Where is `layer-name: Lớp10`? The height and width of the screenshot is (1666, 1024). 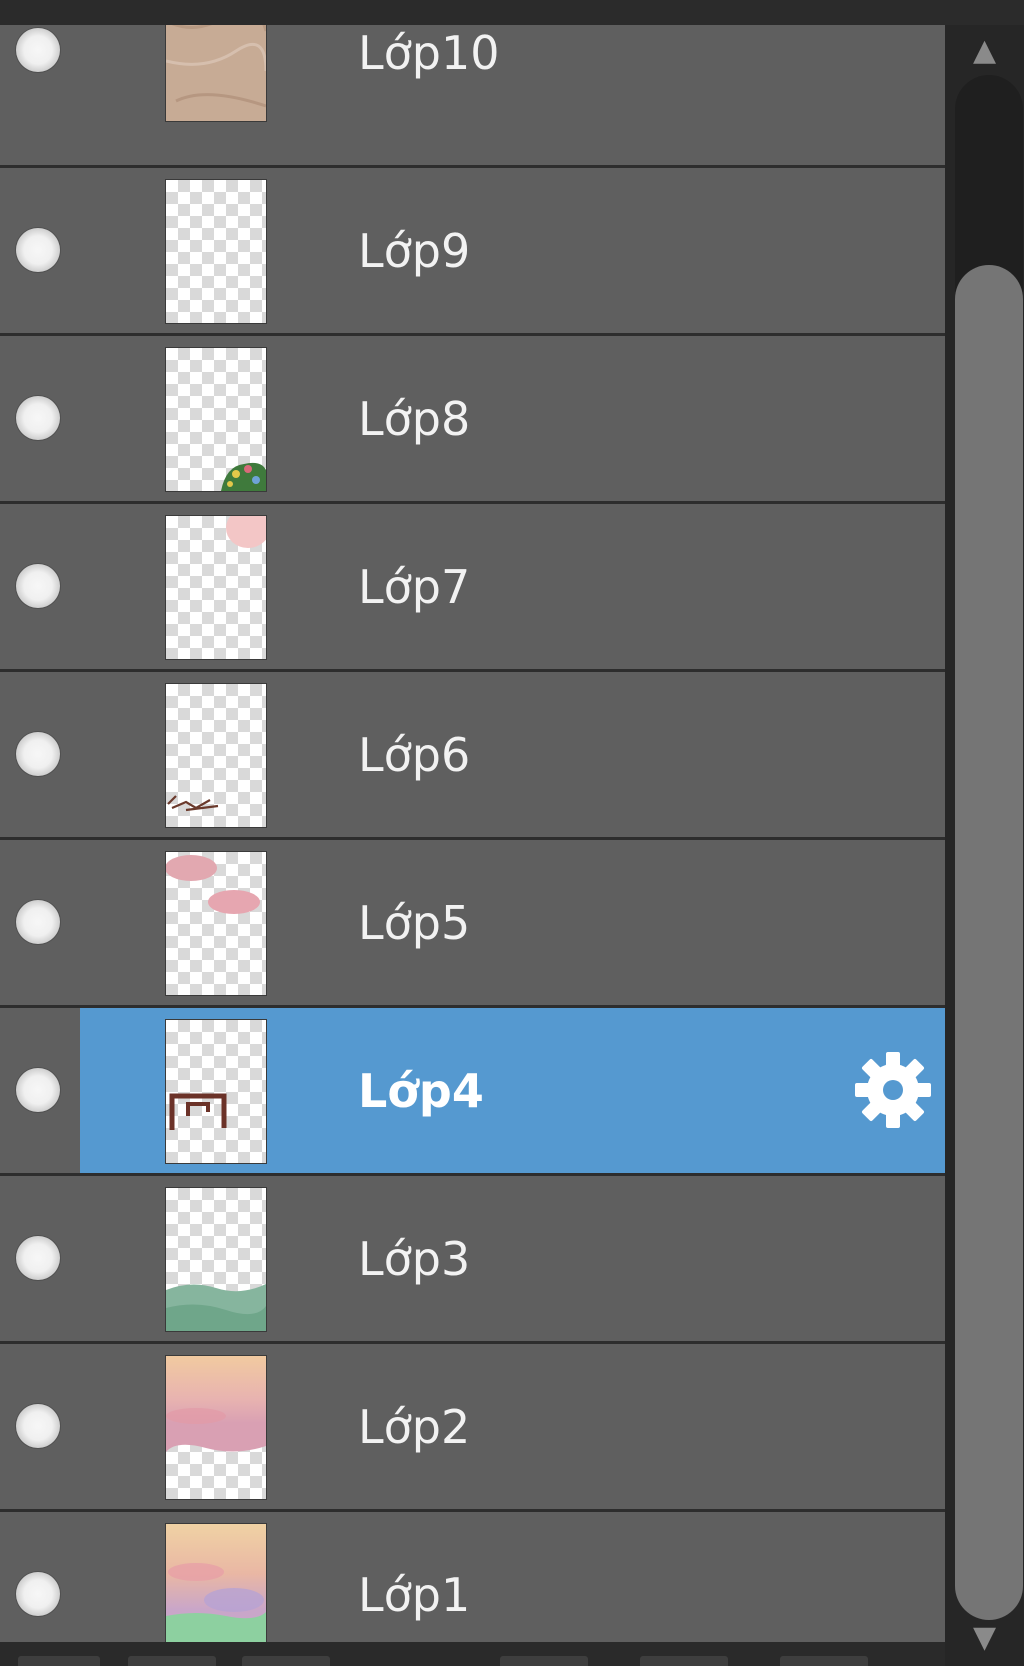 layer-name: Lớp10 is located at coordinates (429, 54).